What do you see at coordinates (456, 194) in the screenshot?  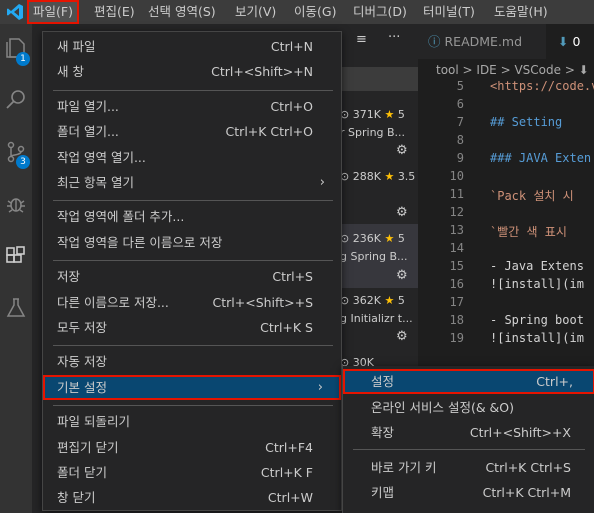 I see `line-number: 11` at bounding box center [456, 194].